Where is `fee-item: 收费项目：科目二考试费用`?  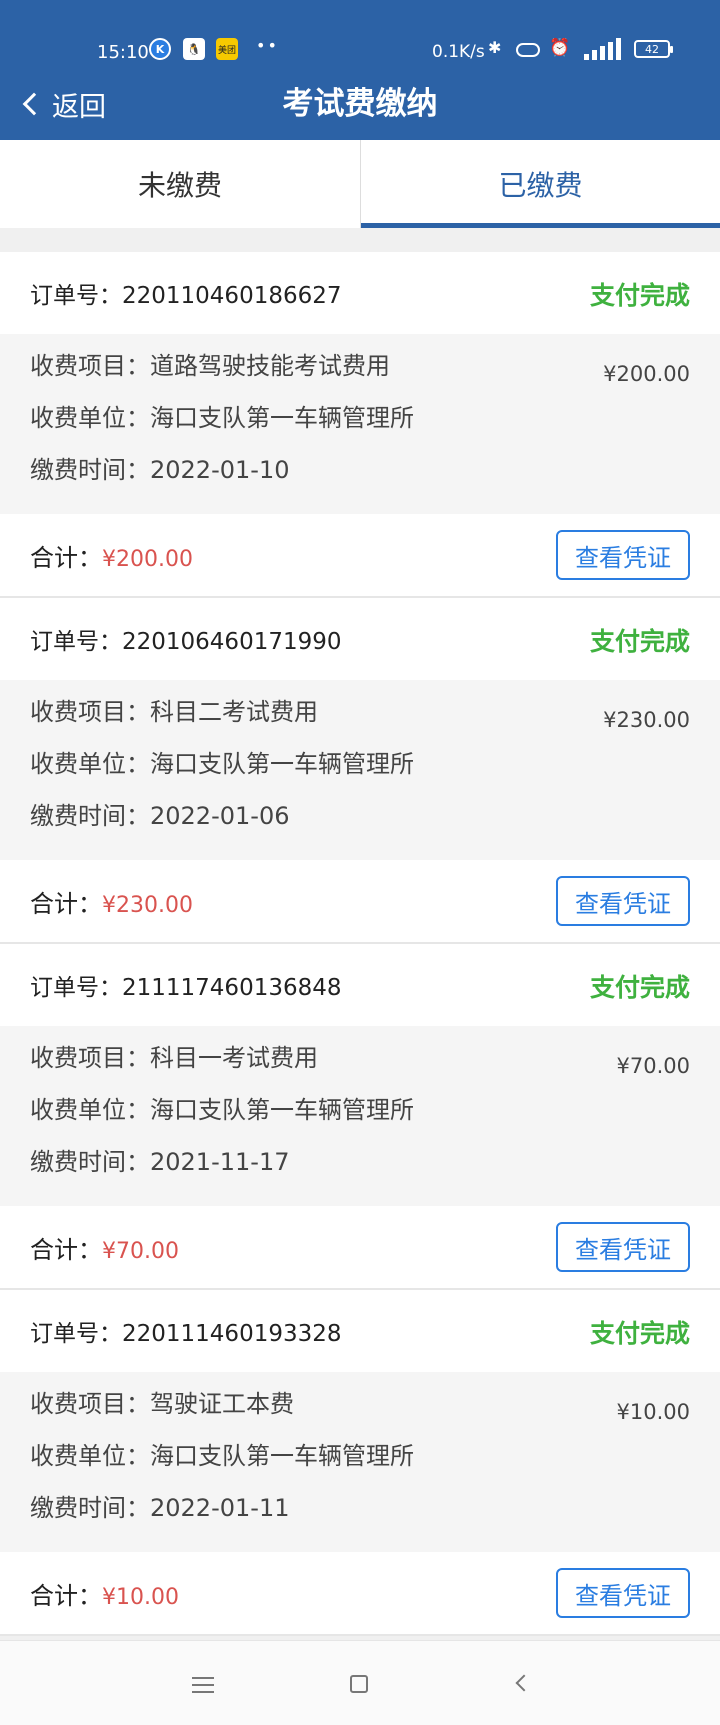
fee-item: 收费项目：科目二考试费用 is located at coordinates (174, 709).